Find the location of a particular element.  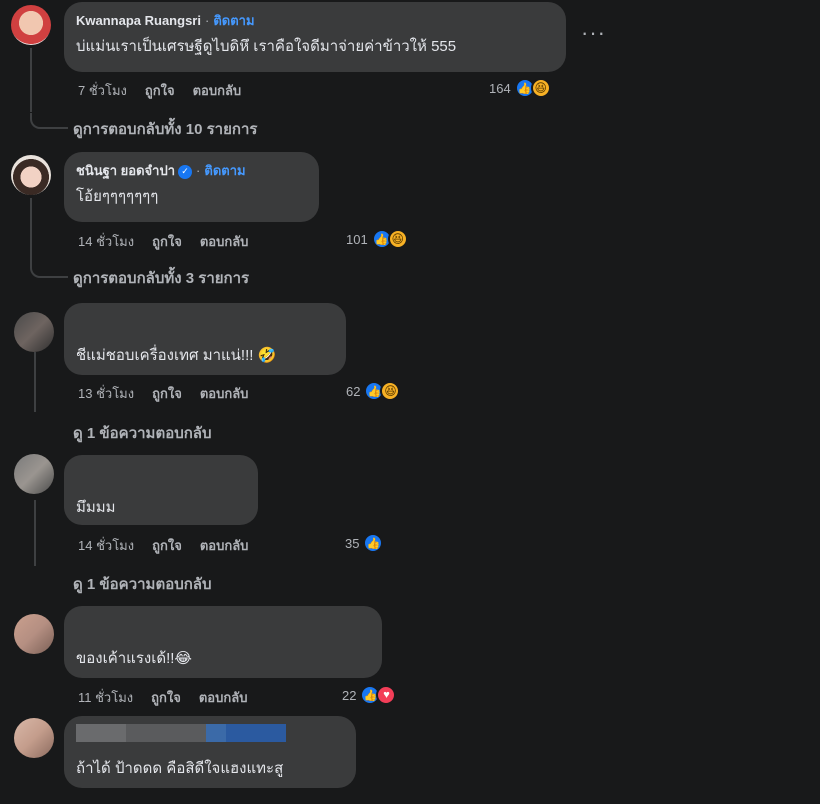

author-name: ชนินฐา ยอดจำปา is located at coordinates (125, 170).